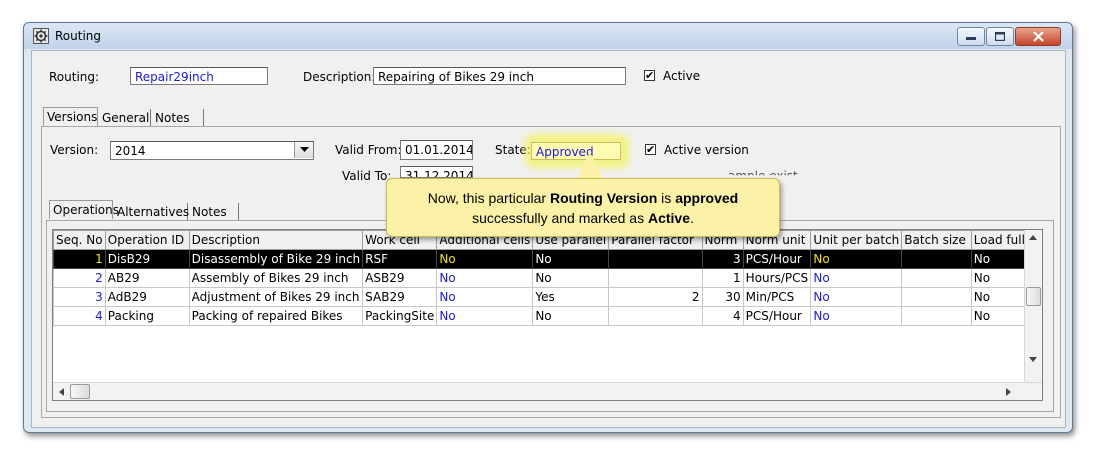  Describe the element at coordinates (147, 240) in the screenshot. I see `column-header: Operation ID` at that location.